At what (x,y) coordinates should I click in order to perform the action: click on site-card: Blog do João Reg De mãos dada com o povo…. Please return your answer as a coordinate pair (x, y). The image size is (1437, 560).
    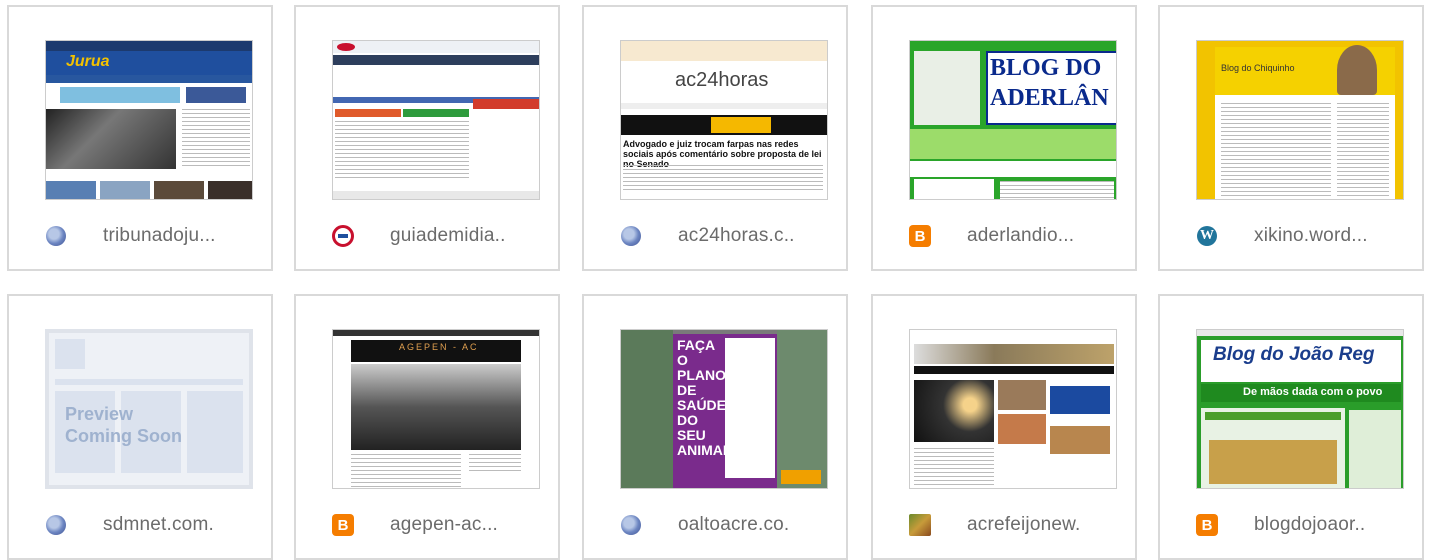
    Looking at the image, I should click on (1291, 427).